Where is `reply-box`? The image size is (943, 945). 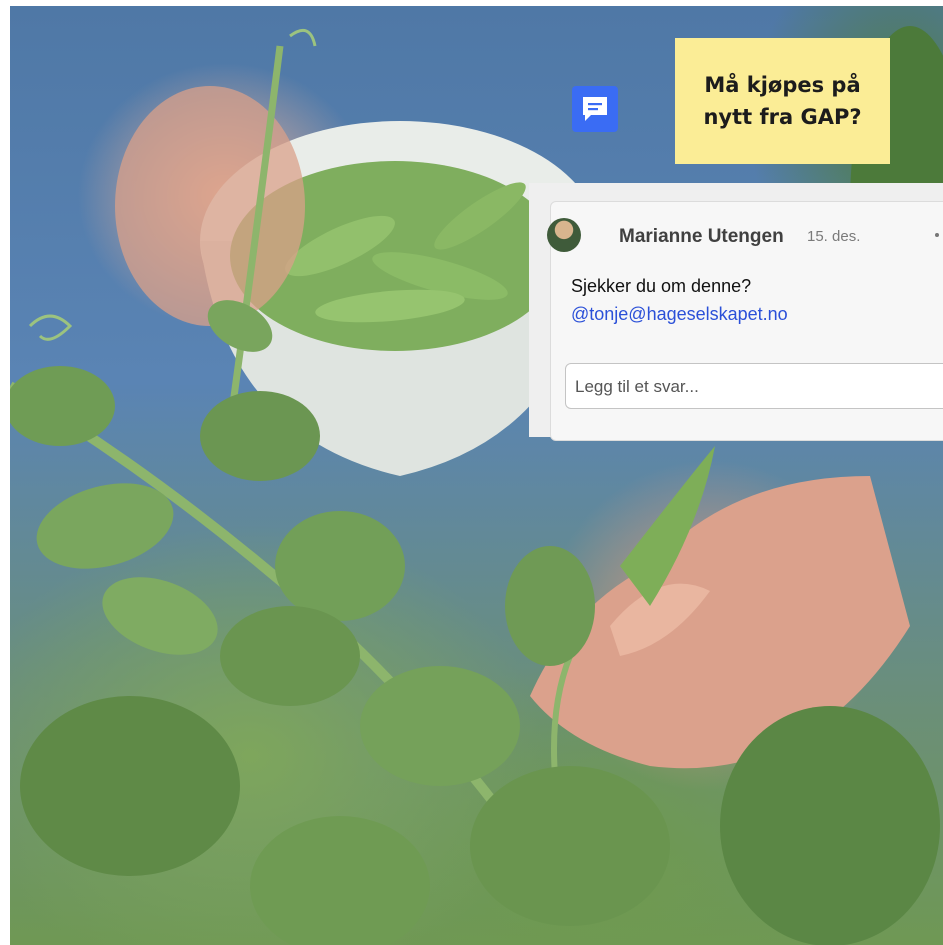 reply-box is located at coordinates (754, 386).